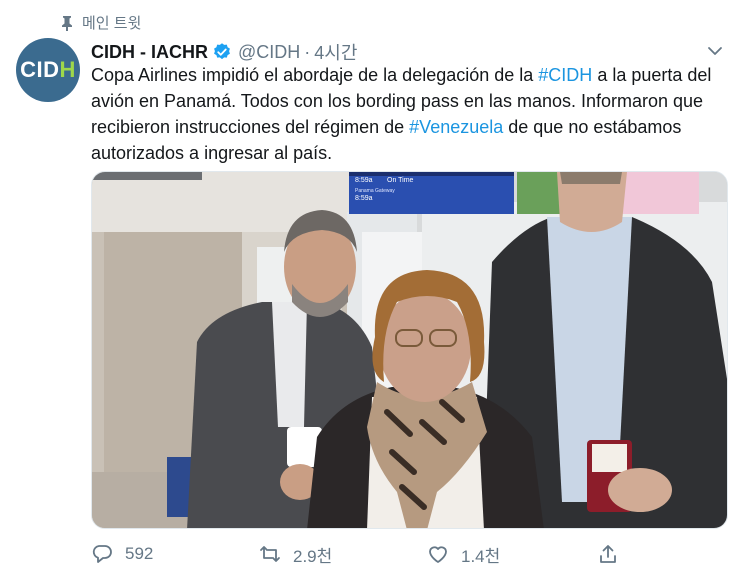  I want to click on reply-icon, so click(102, 554).